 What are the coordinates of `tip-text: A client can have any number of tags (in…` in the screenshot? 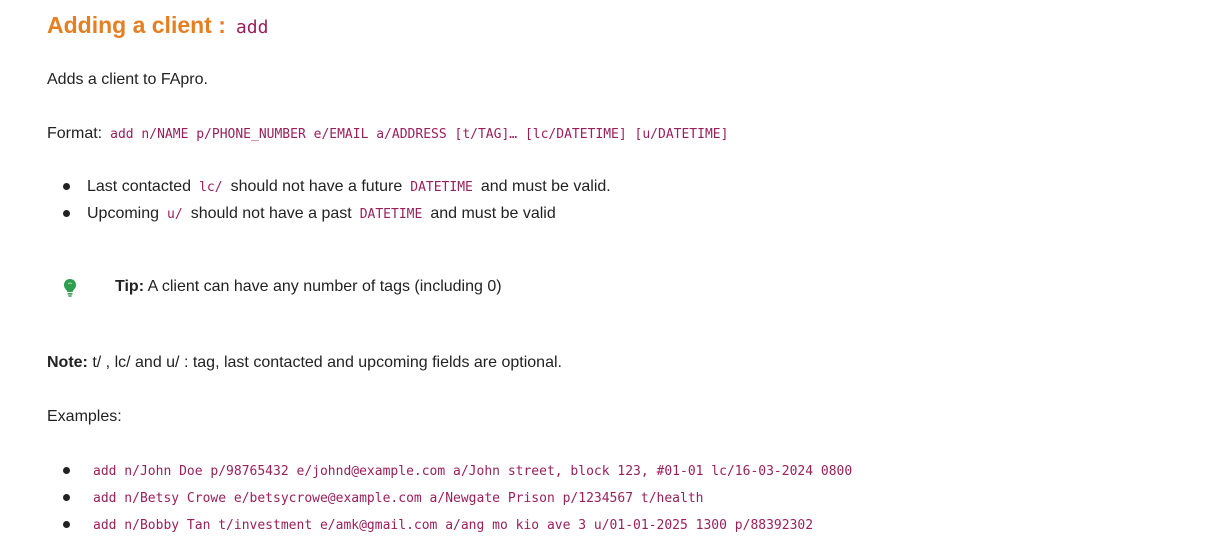 It's located at (324, 286).